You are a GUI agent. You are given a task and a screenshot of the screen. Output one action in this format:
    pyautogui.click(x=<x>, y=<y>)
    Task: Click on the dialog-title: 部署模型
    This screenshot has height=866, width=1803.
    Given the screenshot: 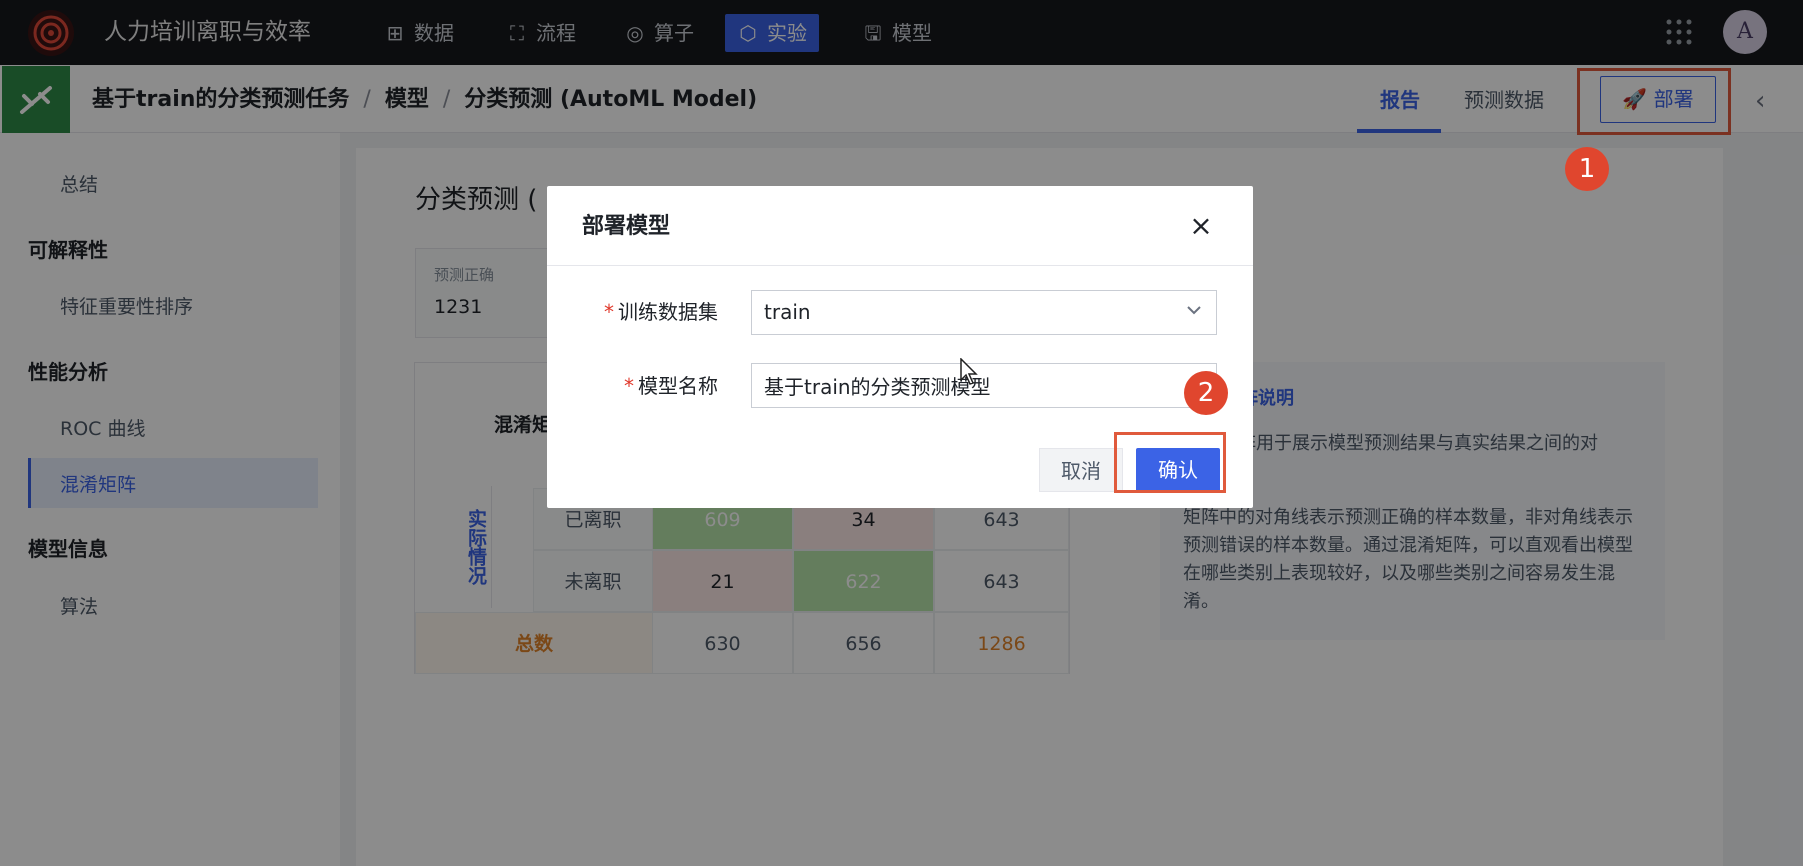 What is the action you would take?
    pyautogui.click(x=626, y=226)
    